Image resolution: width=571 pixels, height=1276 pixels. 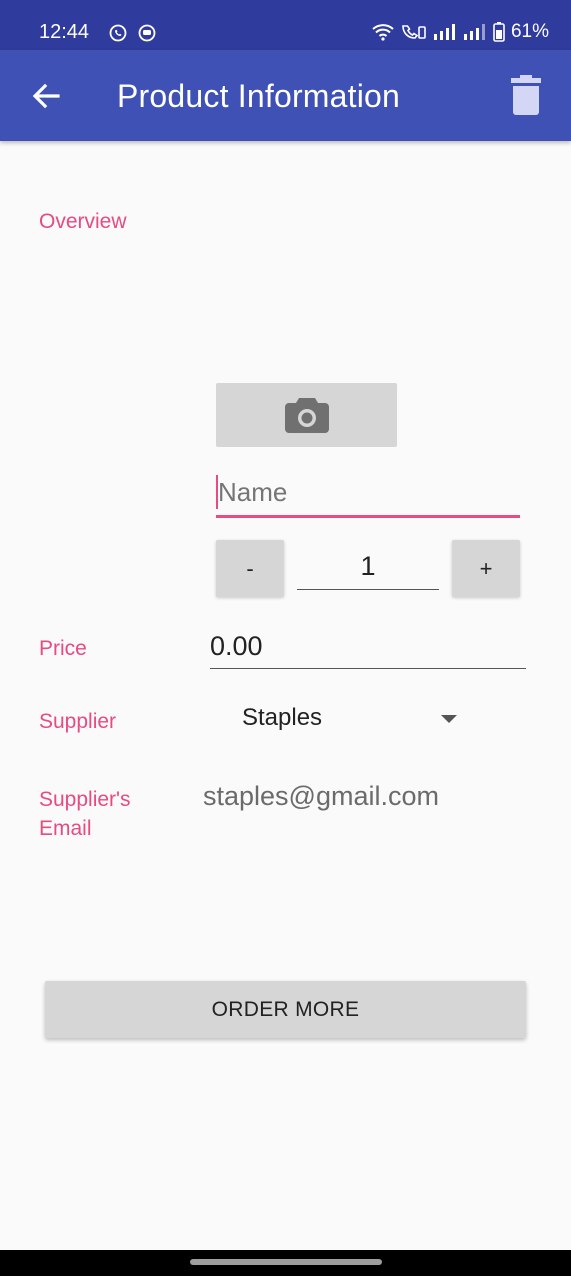 I want to click on battery-percentage: 61%, so click(x=529, y=31).